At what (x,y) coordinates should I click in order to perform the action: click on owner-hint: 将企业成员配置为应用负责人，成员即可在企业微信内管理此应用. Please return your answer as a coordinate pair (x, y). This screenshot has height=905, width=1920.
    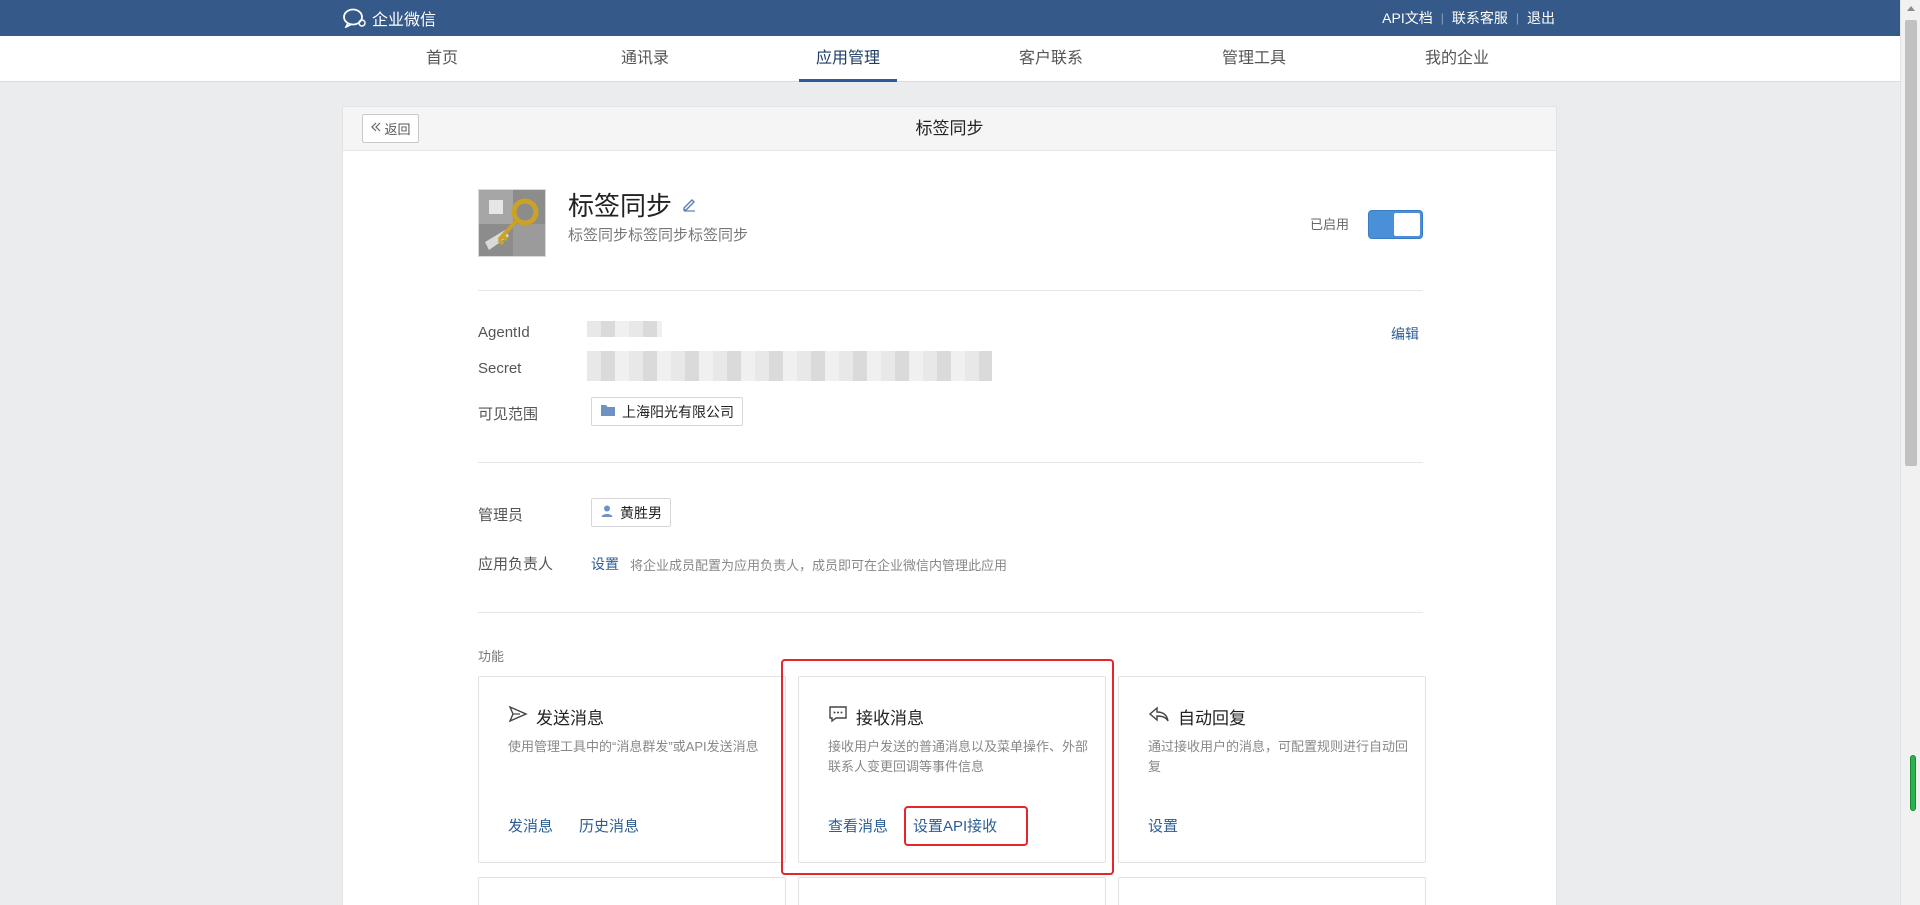
    Looking at the image, I should click on (819, 565).